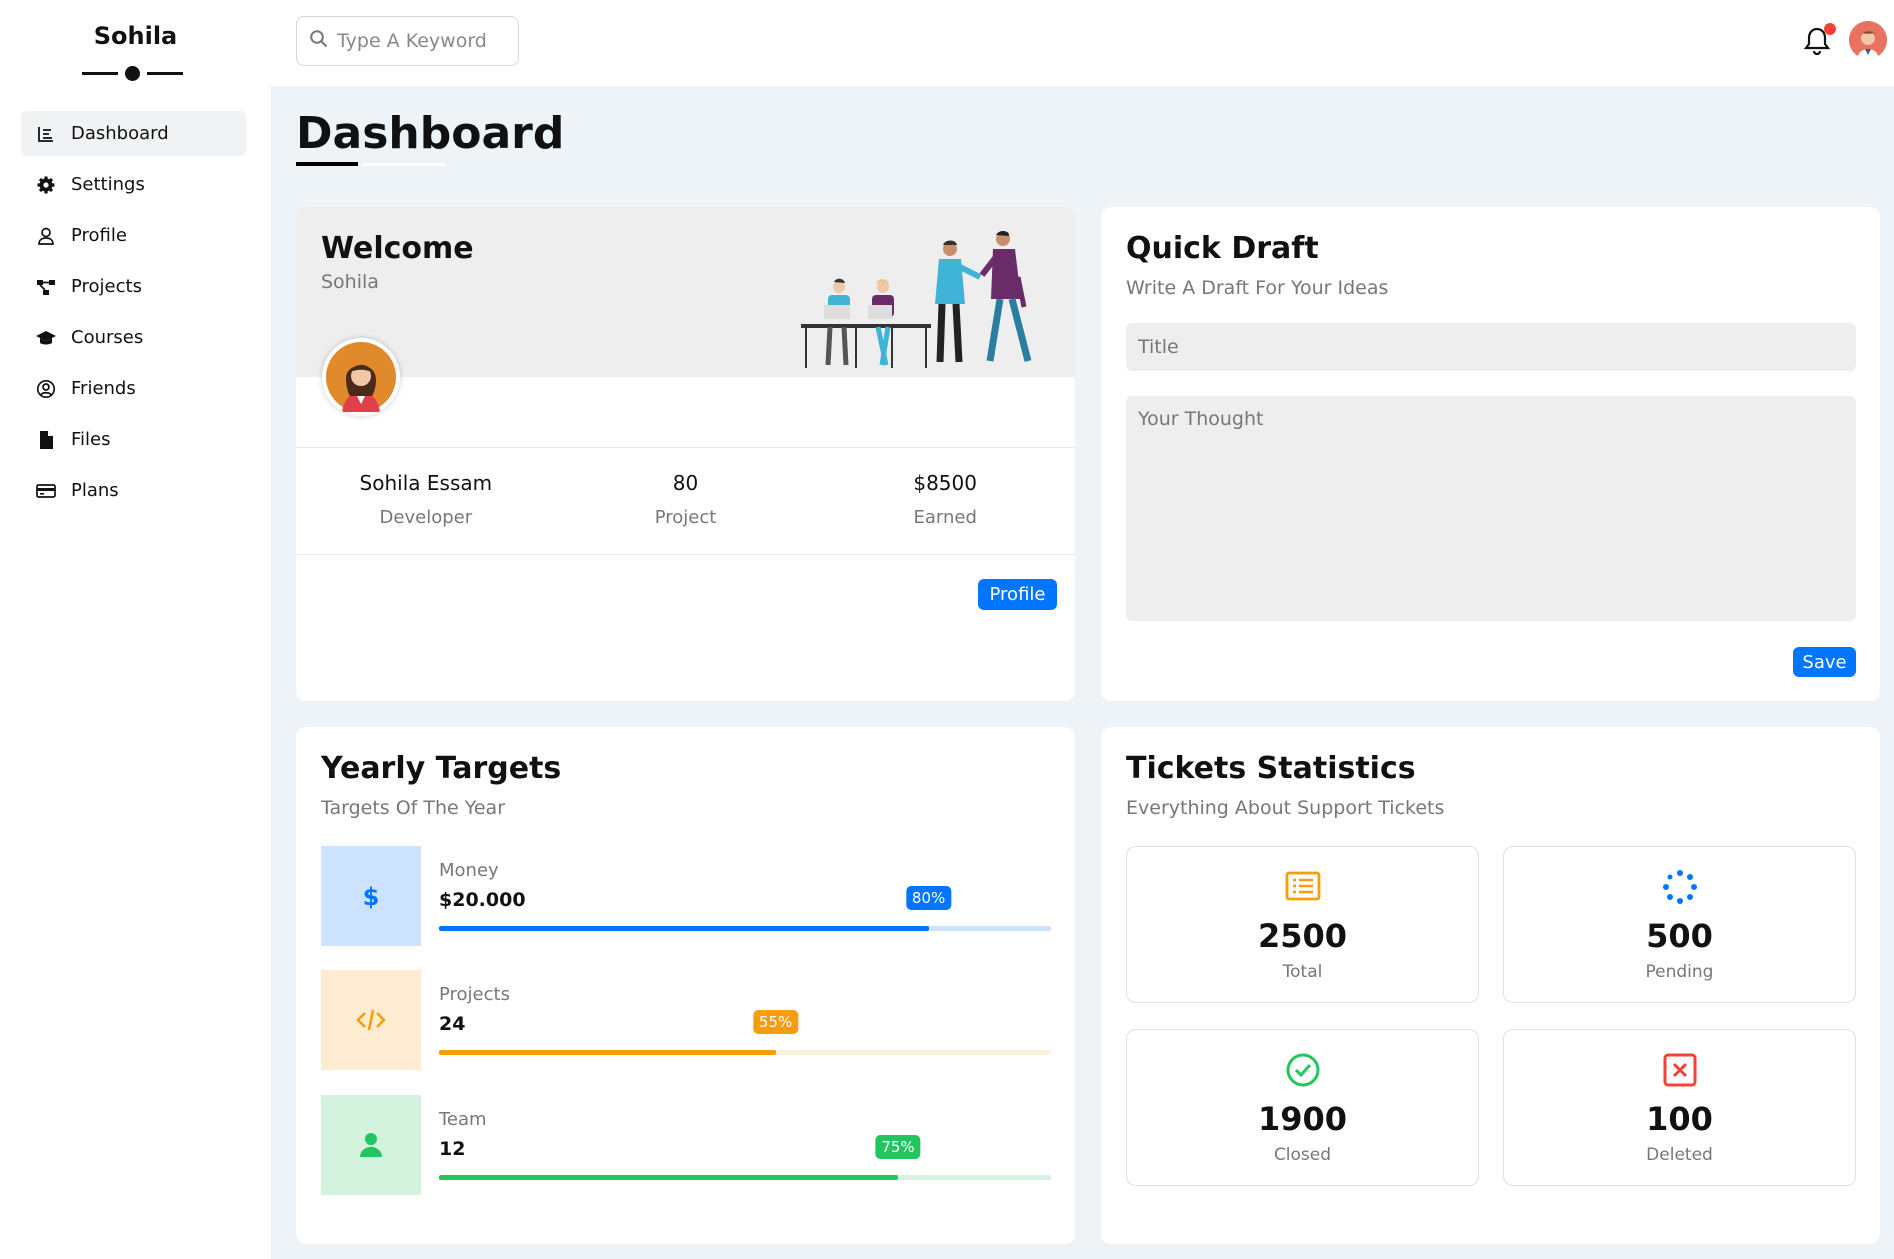  I want to click on stat-value: Sohila Essam, so click(426, 483).